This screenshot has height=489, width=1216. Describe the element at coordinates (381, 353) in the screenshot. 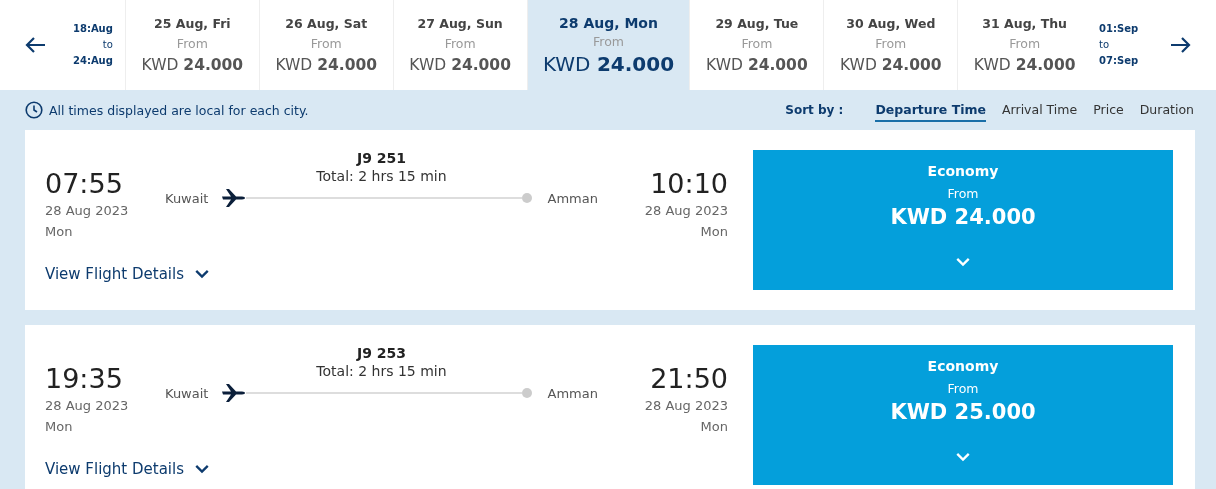

I see `flight-number: J9 253` at that location.